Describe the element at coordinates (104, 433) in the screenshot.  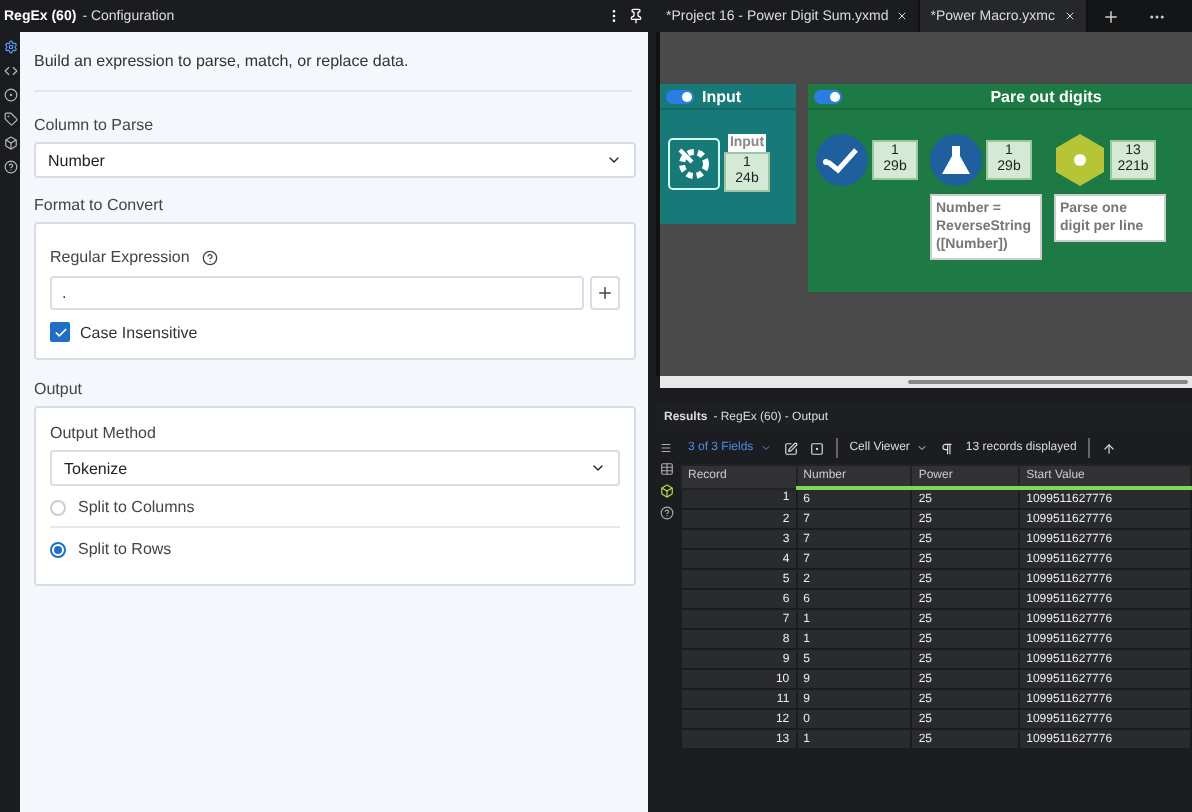
I see `field-label: Output Method` at that location.